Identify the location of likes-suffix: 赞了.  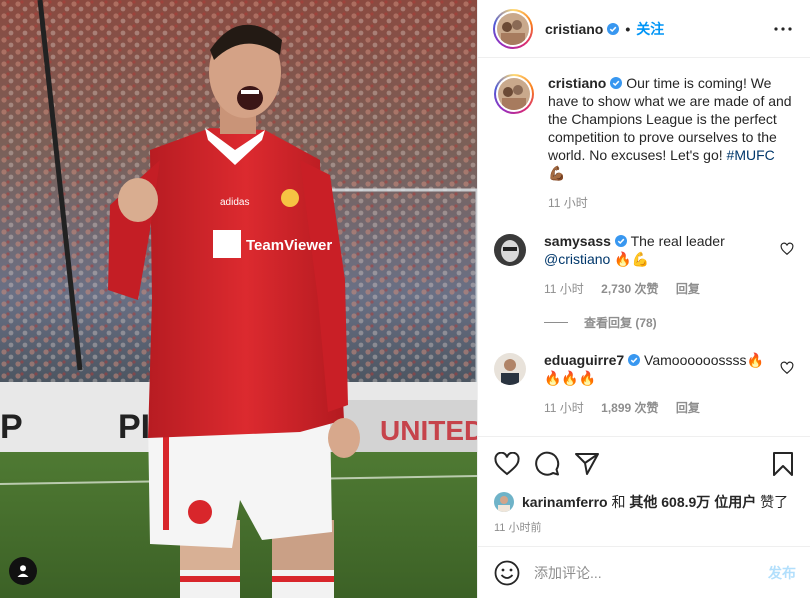
(774, 502).